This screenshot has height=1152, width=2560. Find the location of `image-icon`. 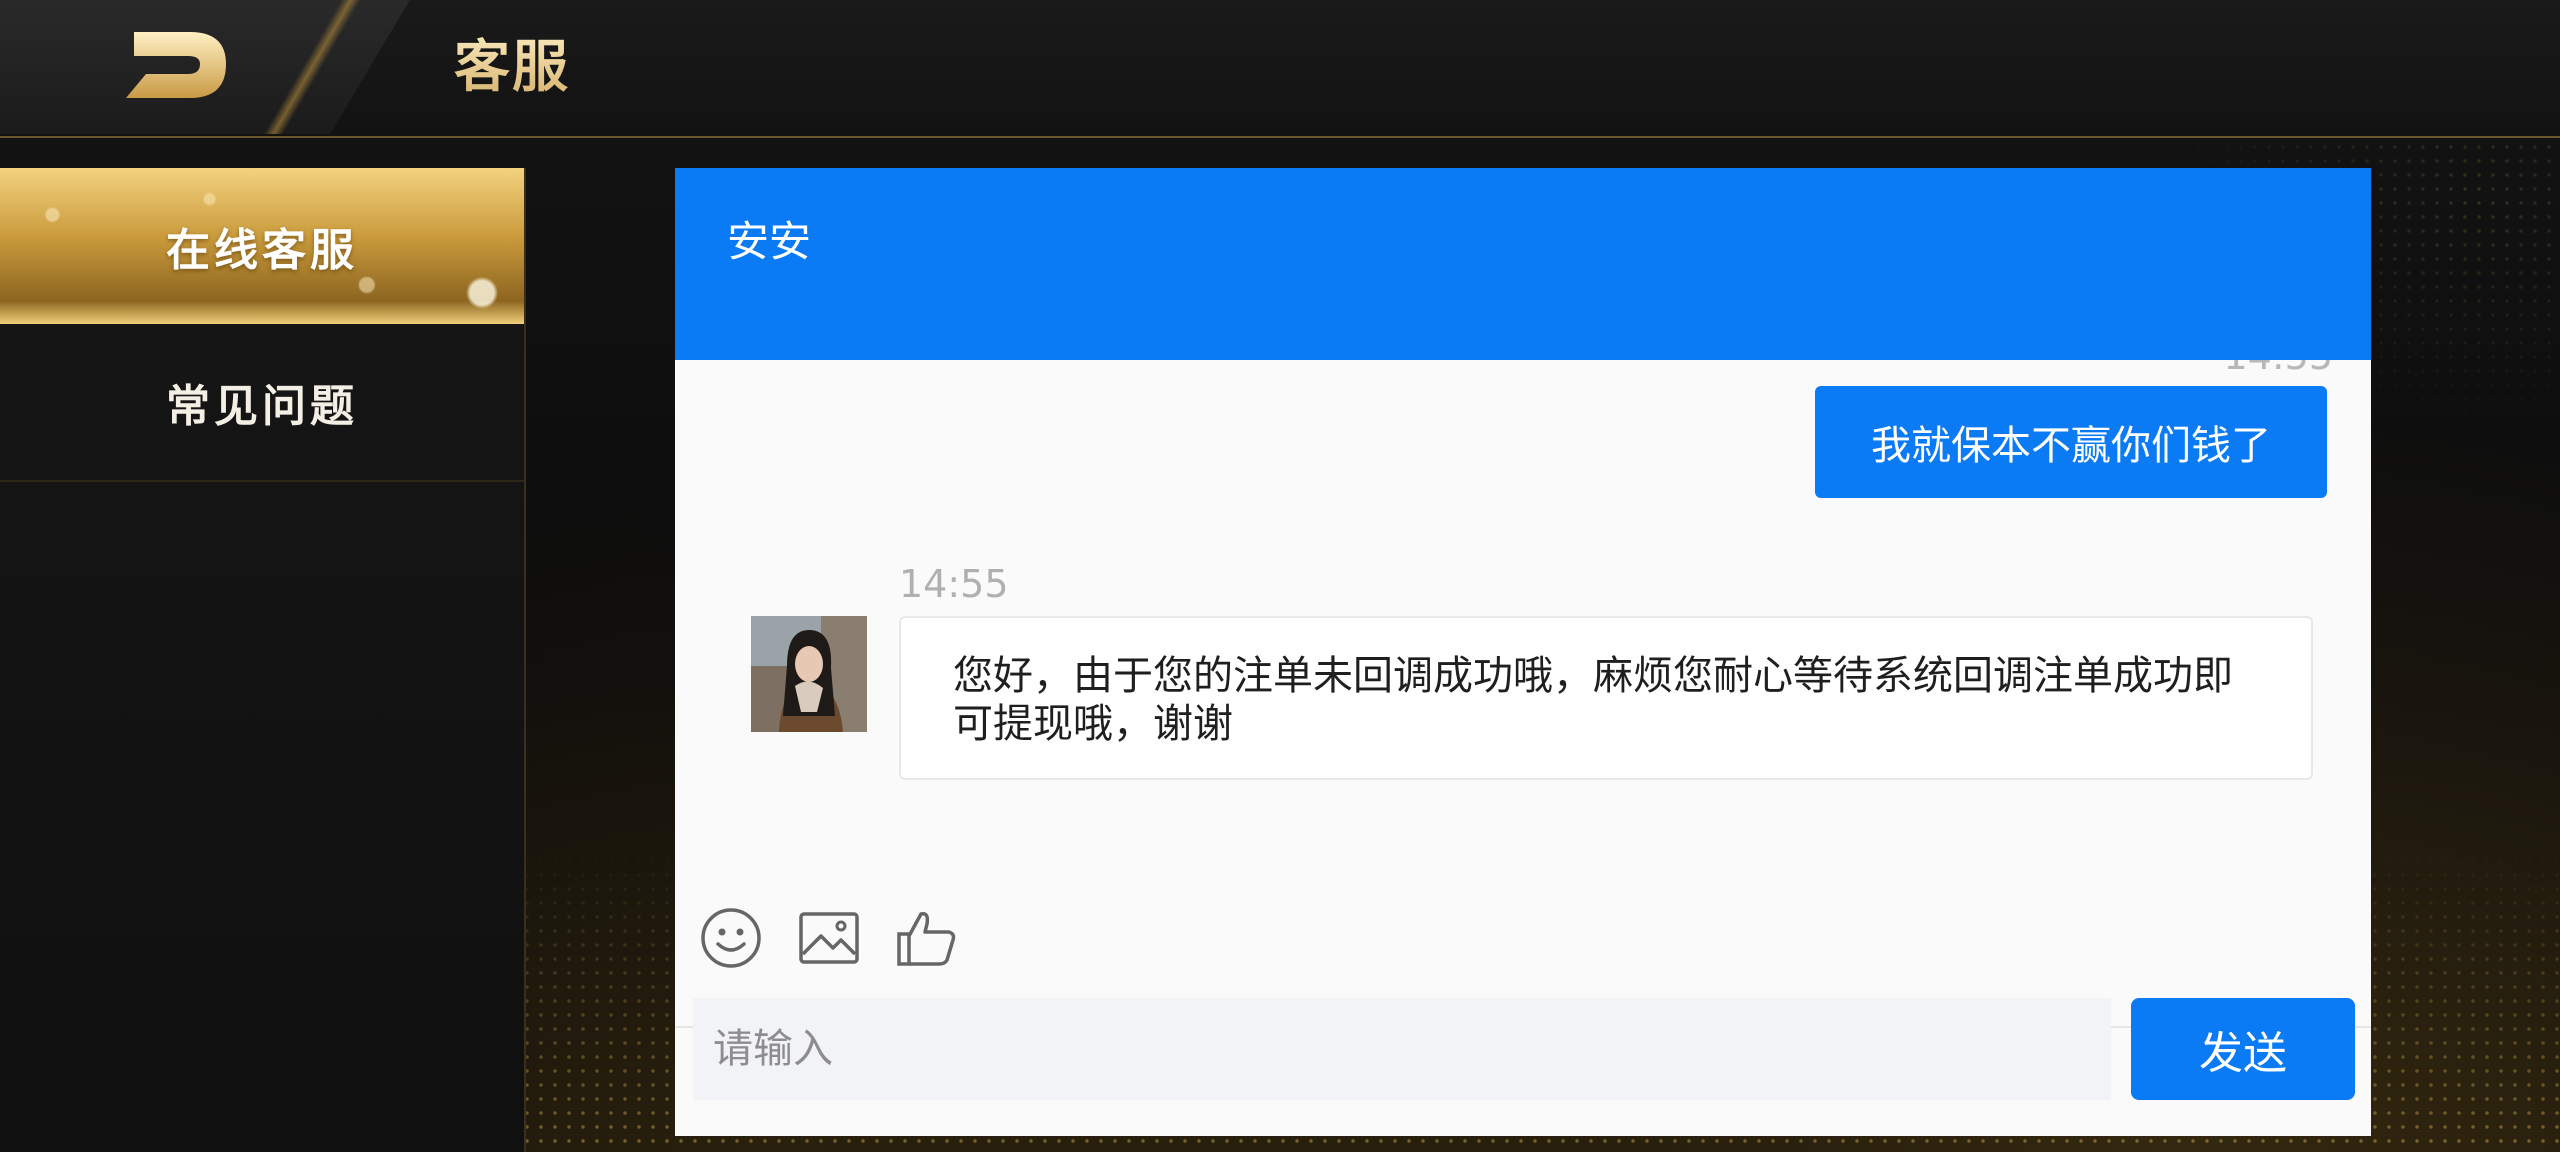

image-icon is located at coordinates (829, 938).